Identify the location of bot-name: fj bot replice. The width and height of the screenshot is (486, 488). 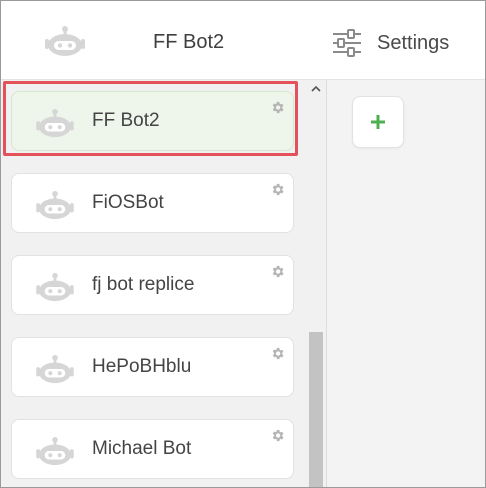
(143, 284).